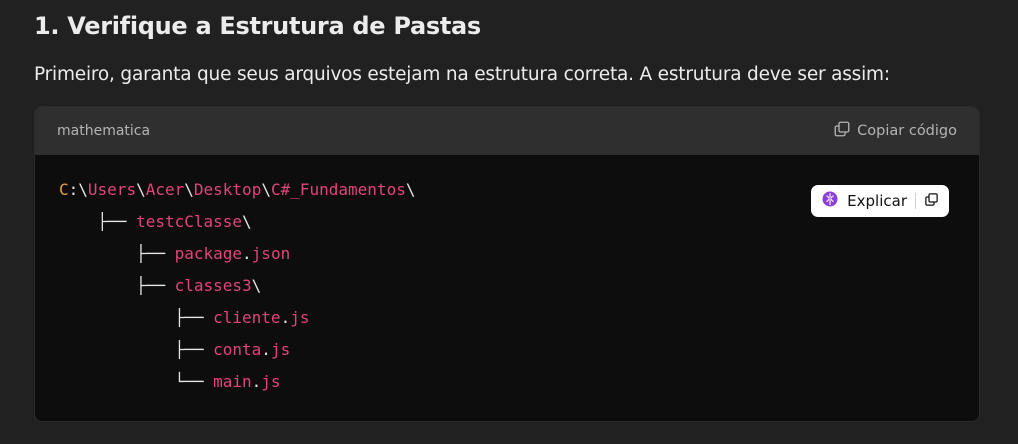  I want to click on code-token-ident: Users, so click(112, 189).